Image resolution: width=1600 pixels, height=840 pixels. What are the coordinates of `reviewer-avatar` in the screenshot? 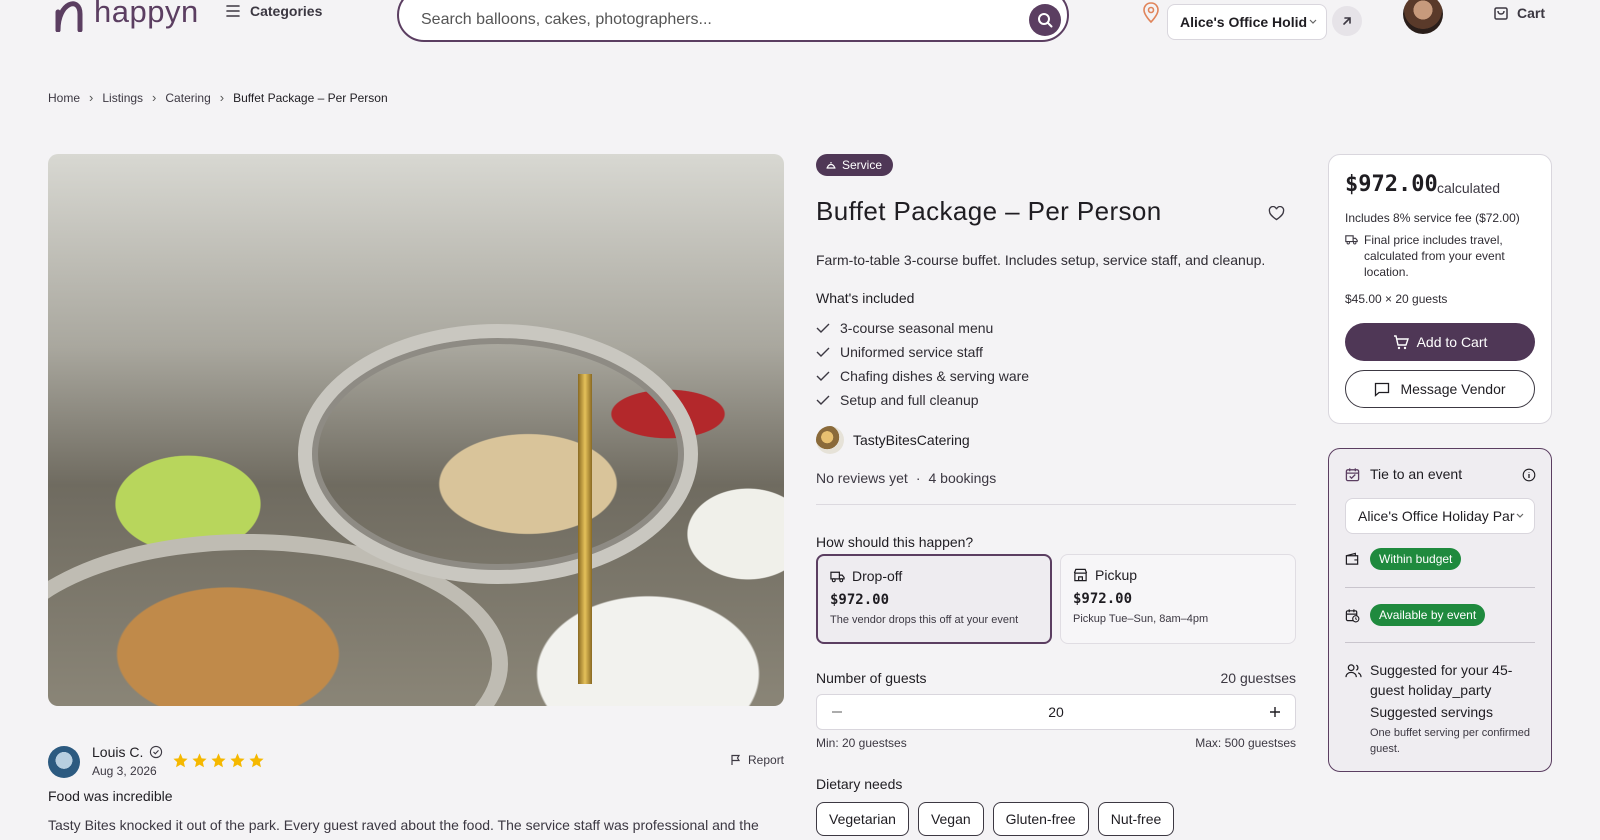 It's located at (64, 762).